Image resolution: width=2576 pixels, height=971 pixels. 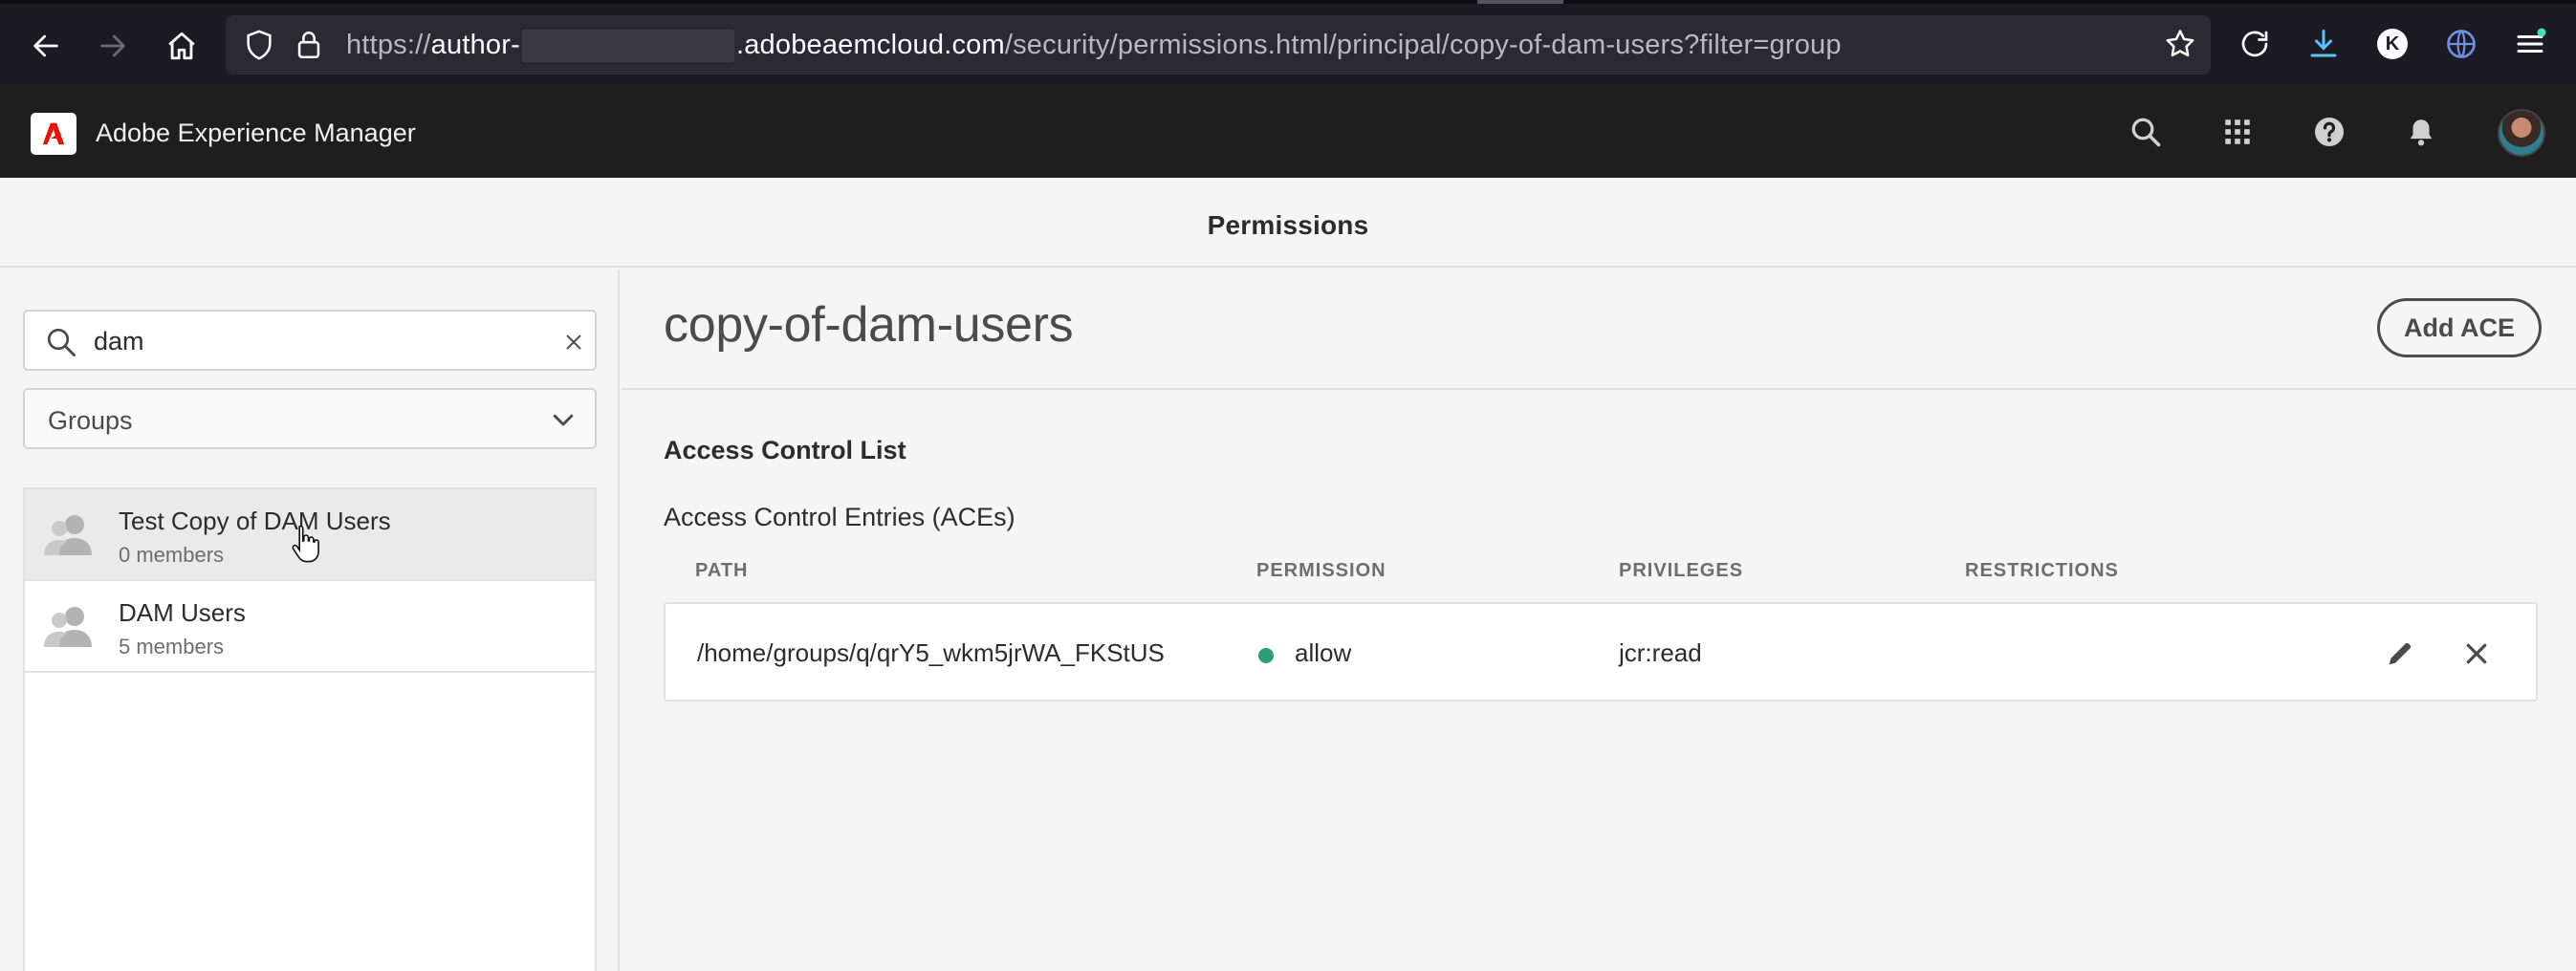 What do you see at coordinates (90, 420) in the screenshot?
I see `filter-select-value: Groups` at bounding box center [90, 420].